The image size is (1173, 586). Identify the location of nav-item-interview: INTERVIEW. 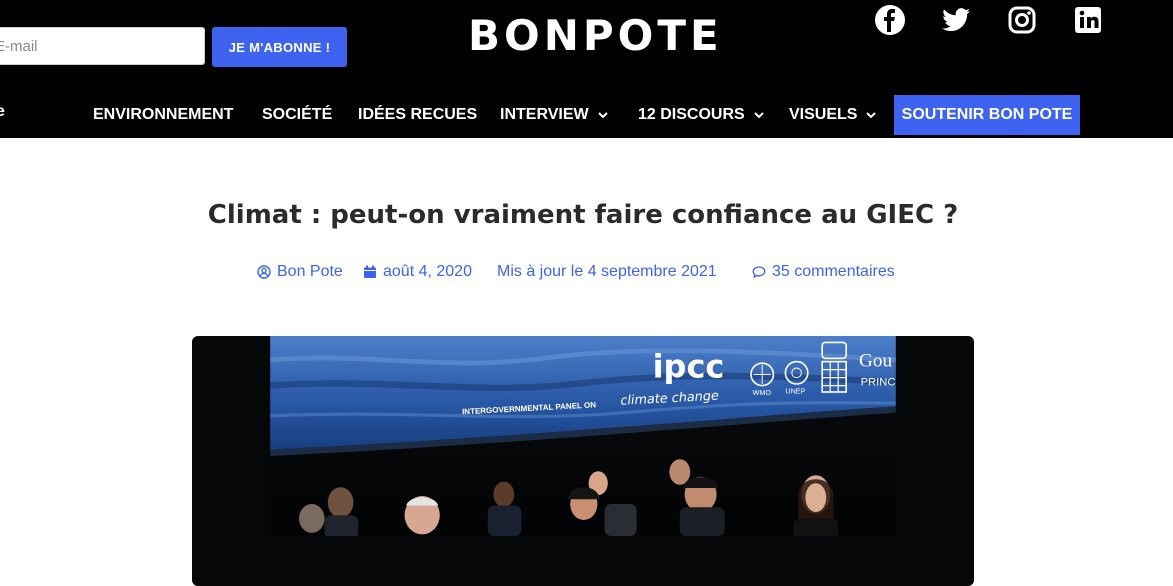
(554, 115).